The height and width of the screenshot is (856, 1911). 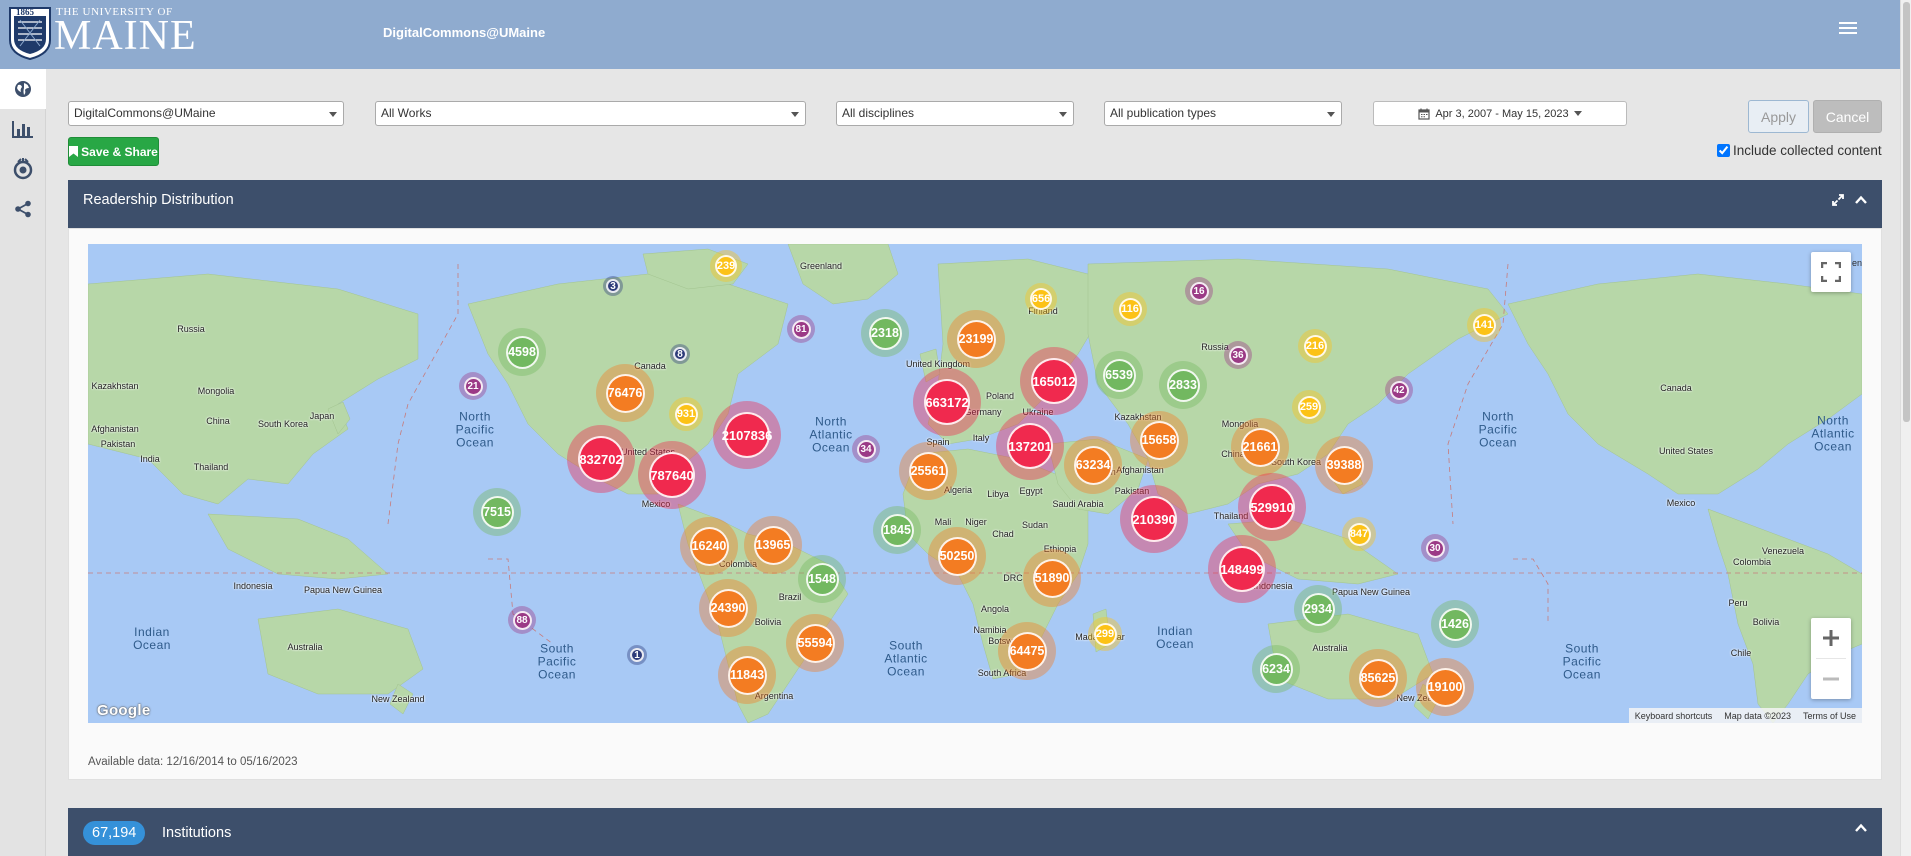 What do you see at coordinates (1738, 603) in the screenshot?
I see `country-label: Peru` at bounding box center [1738, 603].